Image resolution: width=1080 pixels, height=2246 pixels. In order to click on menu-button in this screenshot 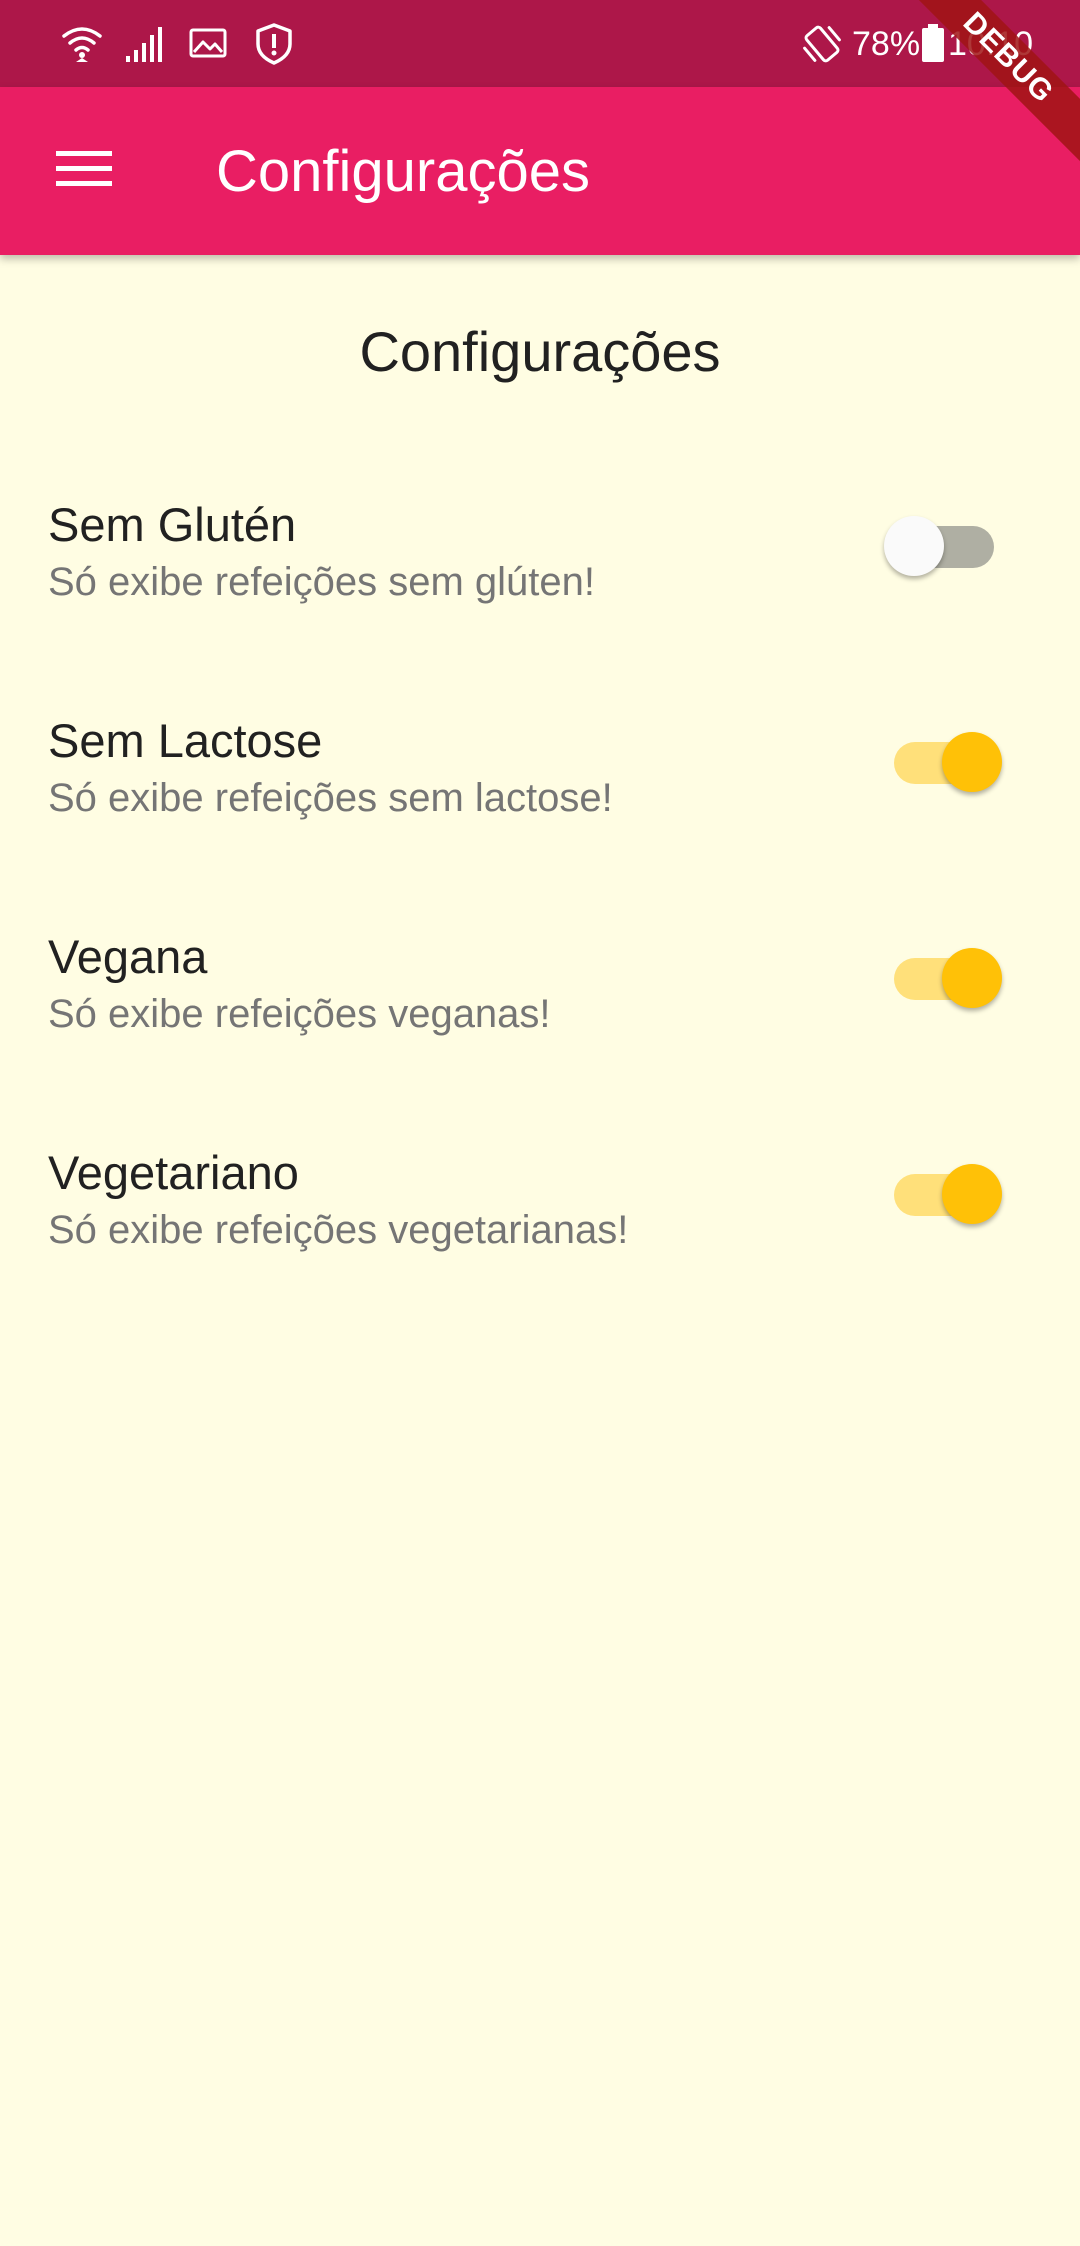, I will do `click(84, 171)`.